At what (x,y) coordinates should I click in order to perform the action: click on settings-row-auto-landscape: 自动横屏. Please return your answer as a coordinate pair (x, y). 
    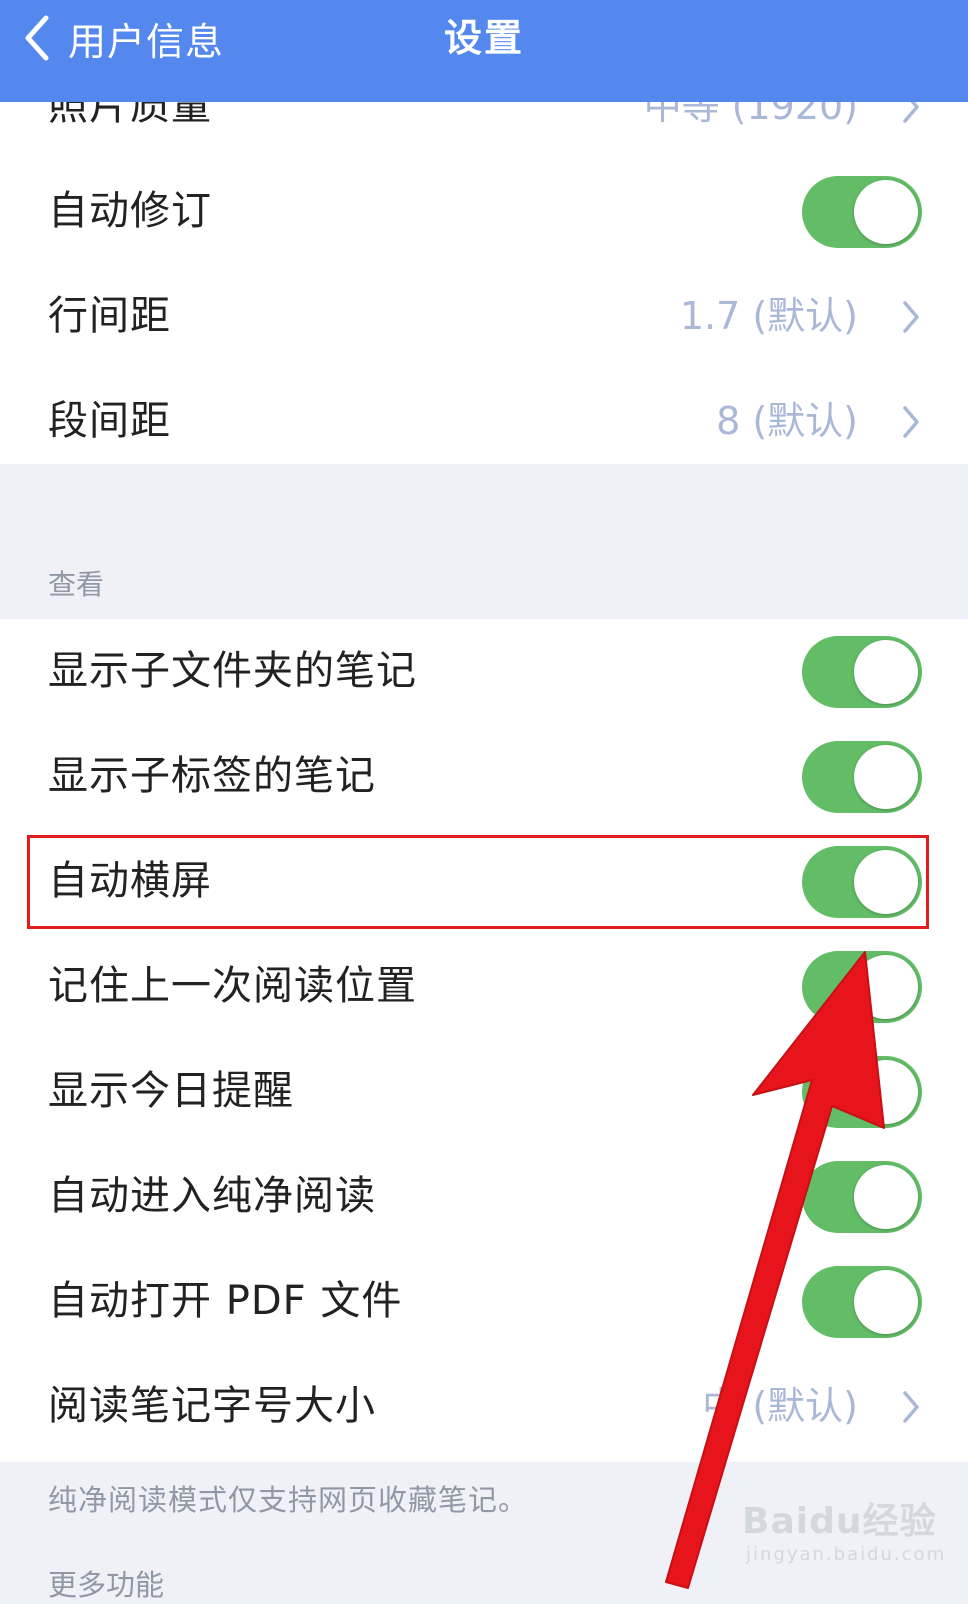
    Looking at the image, I should click on (484, 881).